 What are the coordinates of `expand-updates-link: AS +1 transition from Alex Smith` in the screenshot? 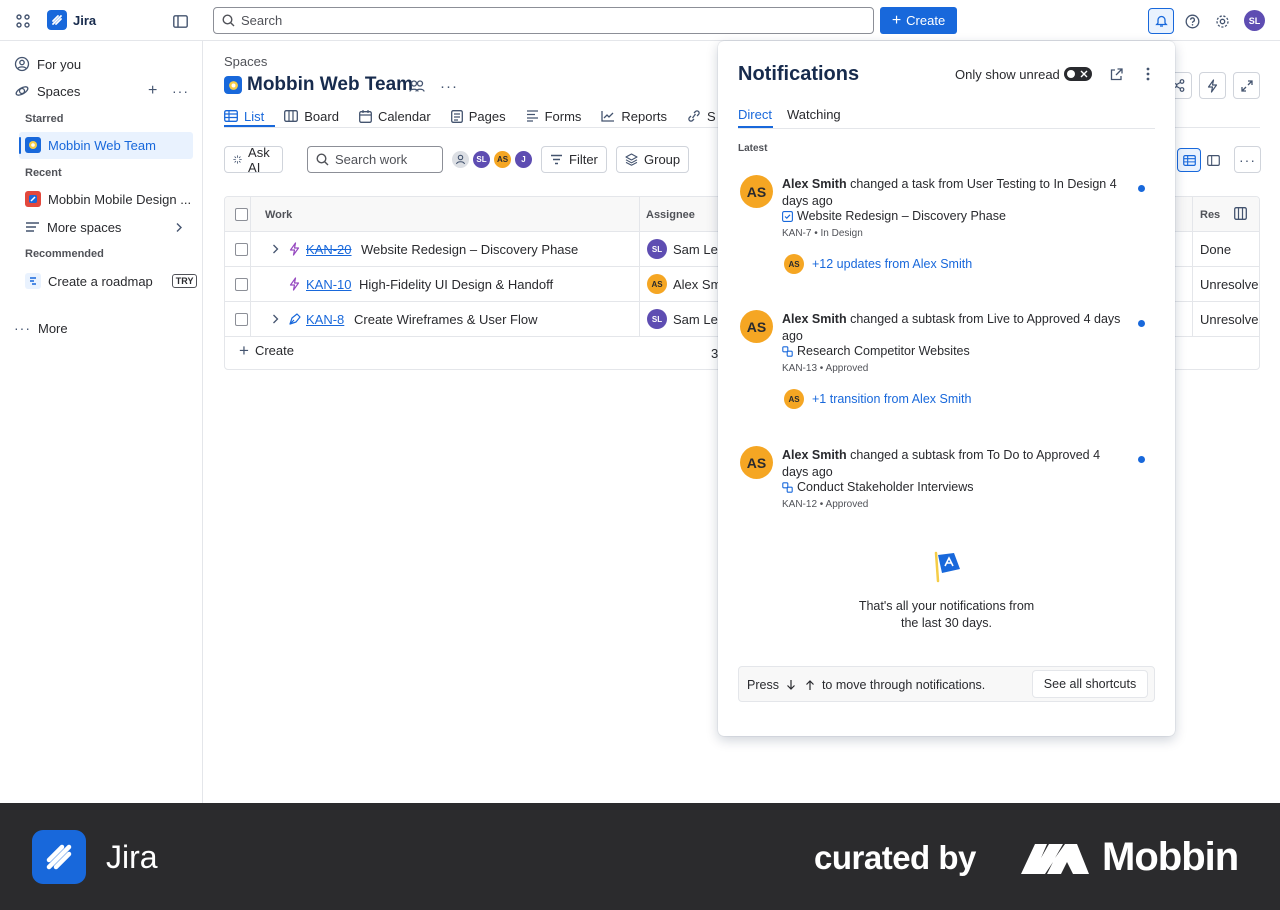 It's located at (877, 399).